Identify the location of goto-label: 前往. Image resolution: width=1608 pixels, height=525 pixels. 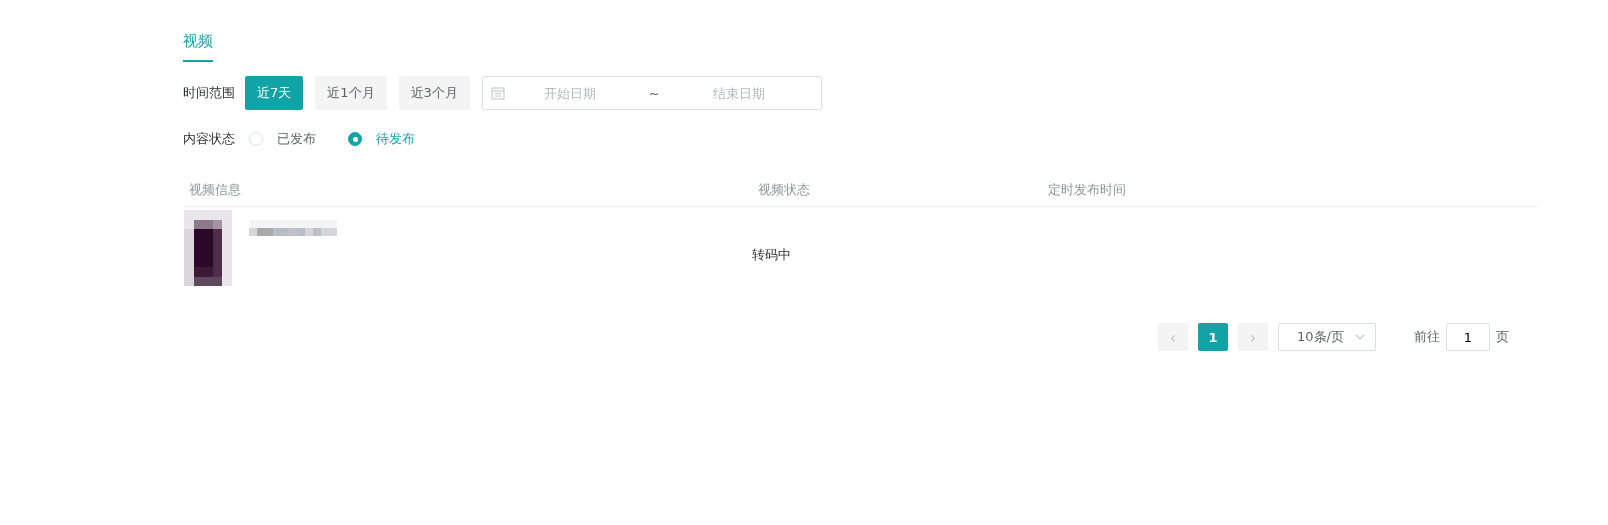
(1427, 337).